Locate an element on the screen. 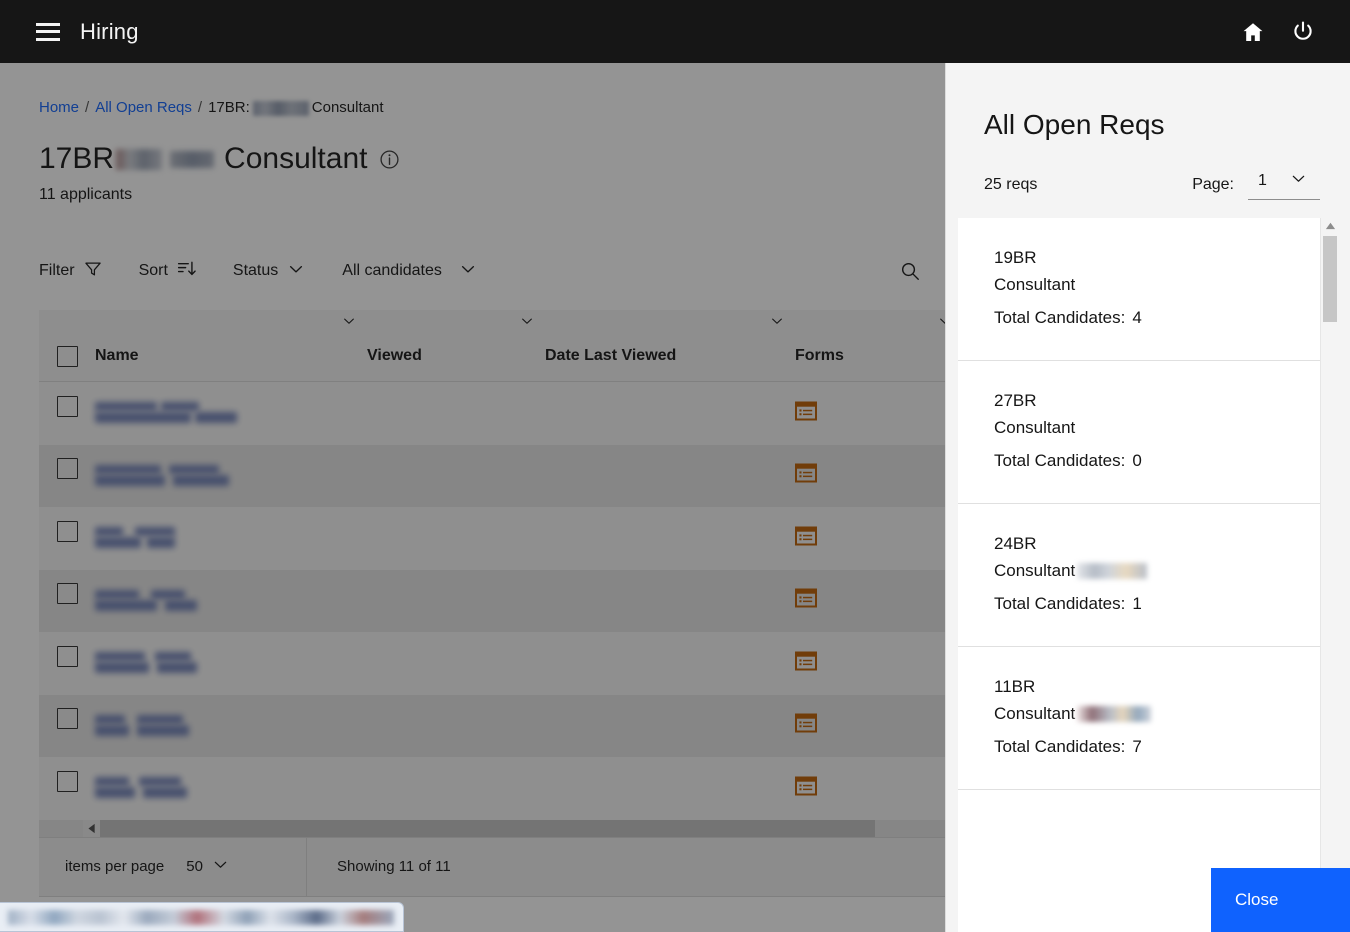  horizontal-scrollbar-thumb is located at coordinates (487, 828).